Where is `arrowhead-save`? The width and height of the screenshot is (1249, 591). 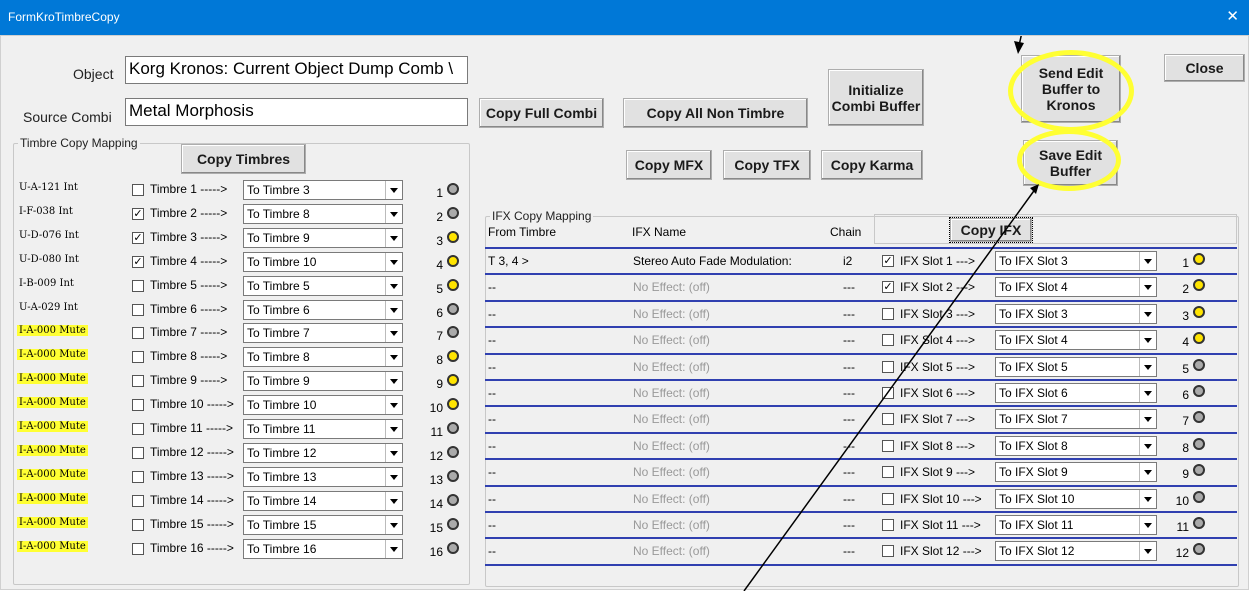 arrowhead-save is located at coordinates (1034, 189).